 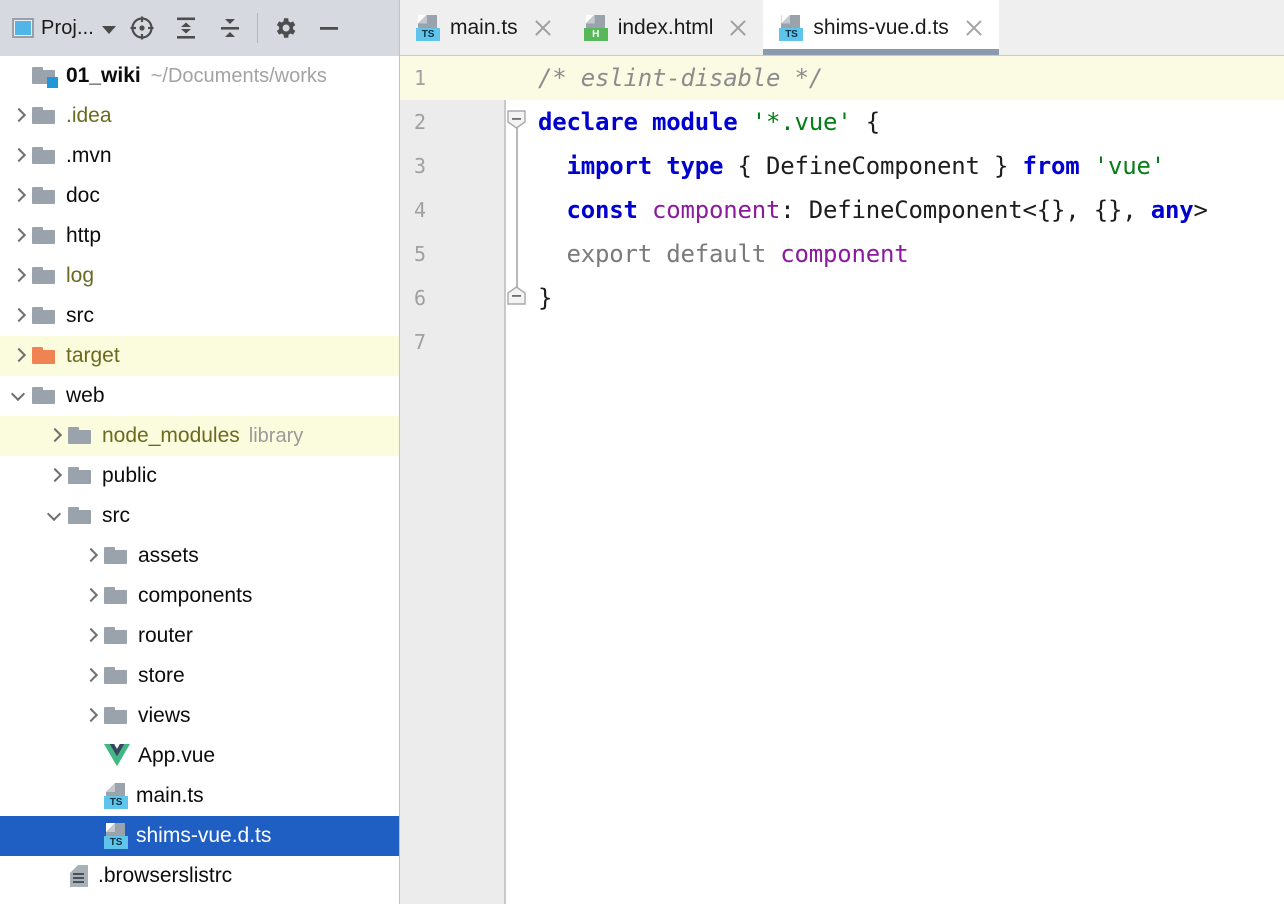 What do you see at coordinates (420, 210) in the screenshot?
I see `line-number: 4` at bounding box center [420, 210].